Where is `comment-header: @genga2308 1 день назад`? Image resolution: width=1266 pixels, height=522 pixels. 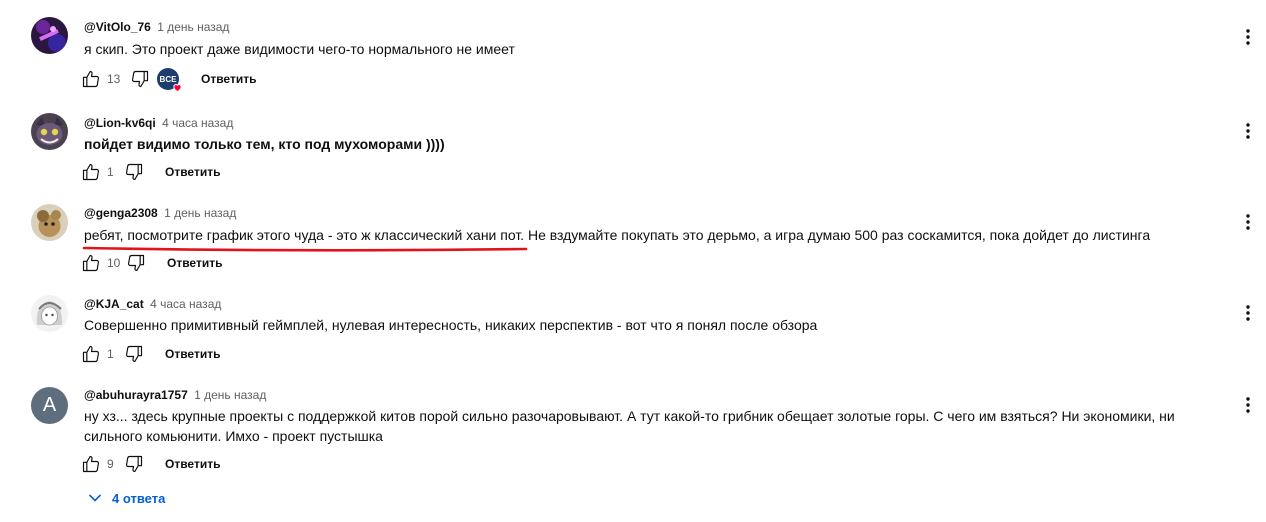
comment-header: @genga2308 1 день назад is located at coordinates (160, 213).